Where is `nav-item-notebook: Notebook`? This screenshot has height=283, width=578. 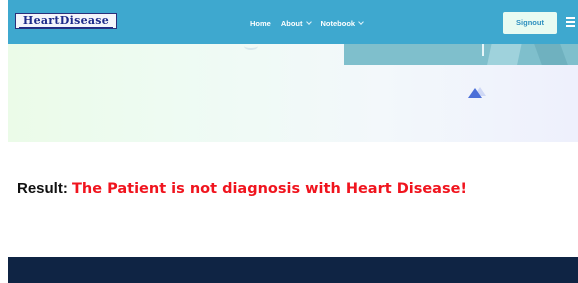 nav-item-notebook: Notebook is located at coordinates (342, 23).